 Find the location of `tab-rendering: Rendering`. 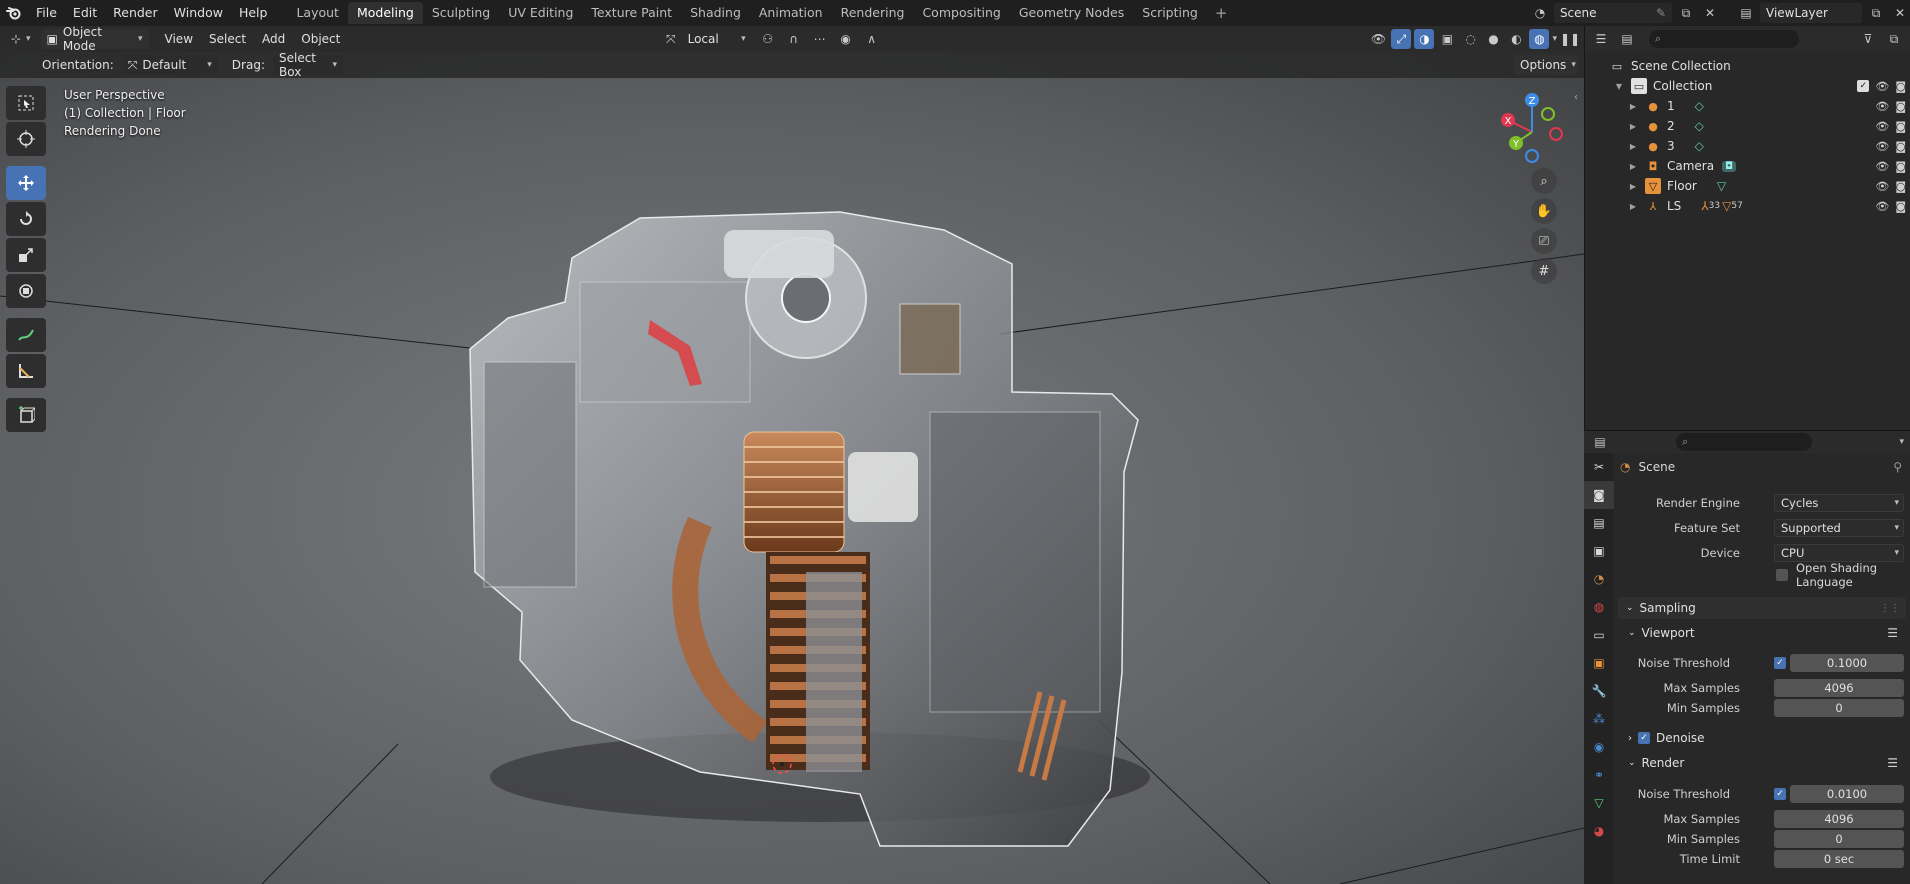

tab-rendering: Rendering is located at coordinates (873, 13).